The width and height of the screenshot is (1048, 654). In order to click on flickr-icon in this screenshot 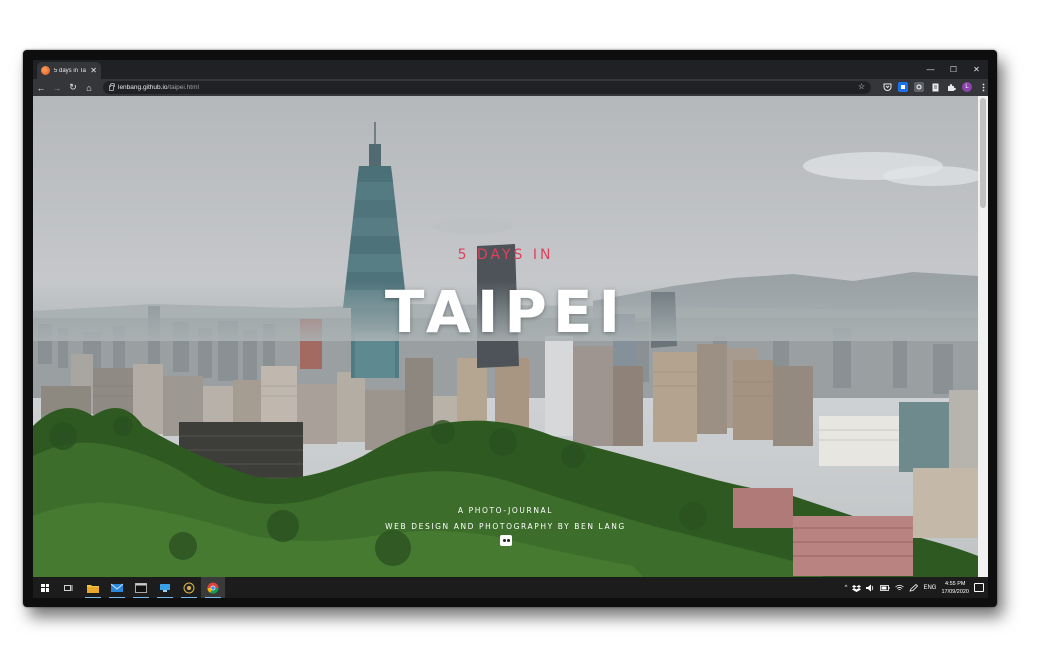, I will do `click(506, 540)`.